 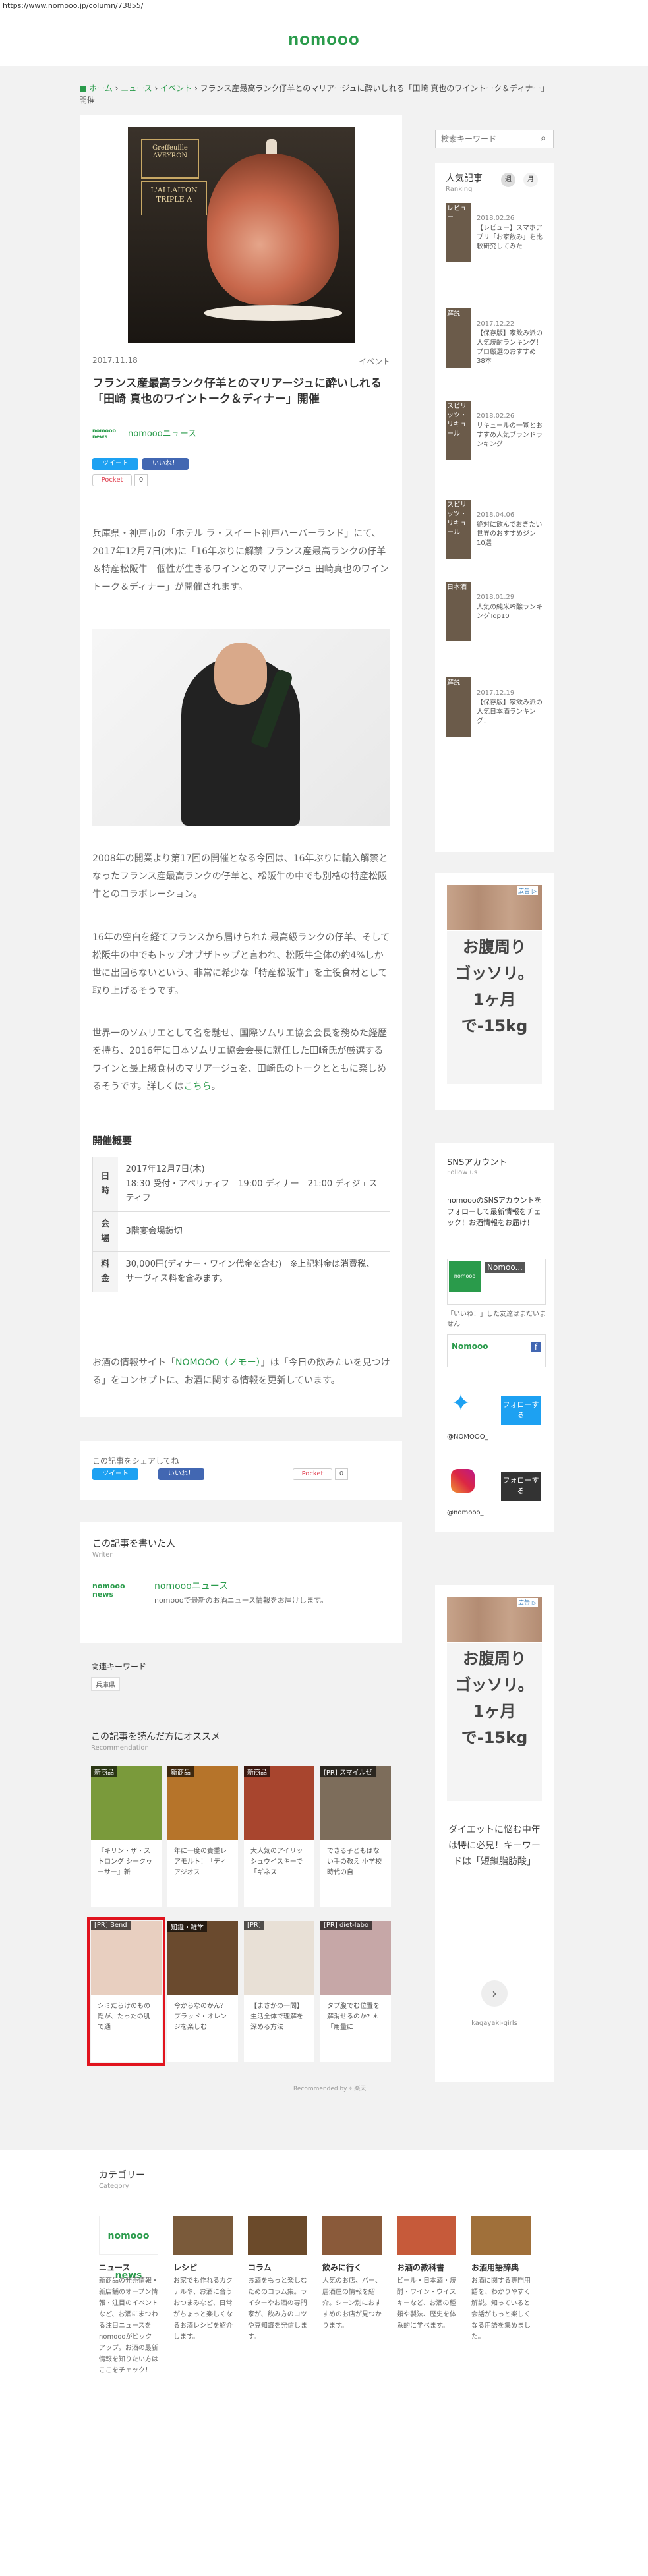 What do you see at coordinates (202, 1837) in the screenshot?
I see `recommendation-item: 新商品 年に一度の貴重レアモルト！「ディアジオス` at bounding box center [202, 1837].